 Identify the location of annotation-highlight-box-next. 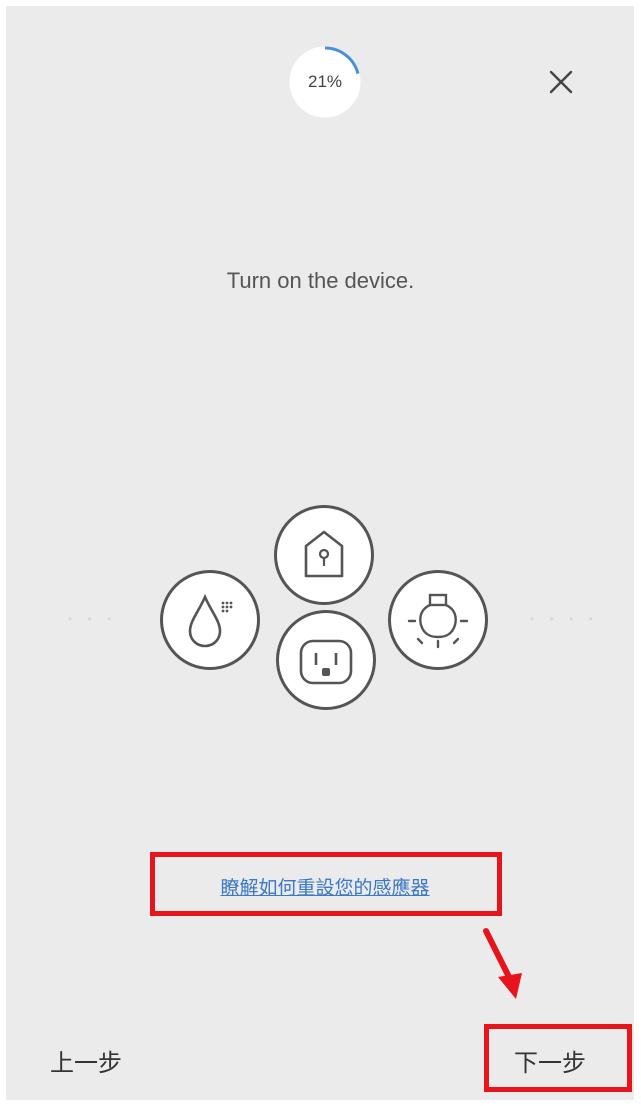
(558, 1058).